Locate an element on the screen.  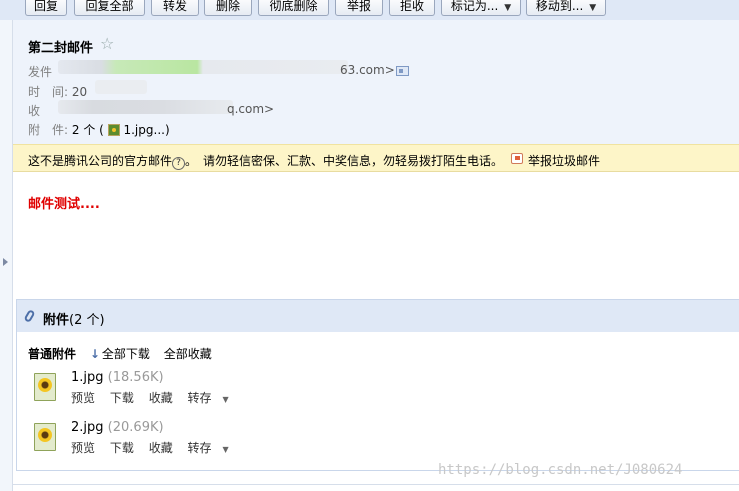
file-actions-2: 预览 下载 收藏 转存 ▼ is located at coordinates (161, 447).